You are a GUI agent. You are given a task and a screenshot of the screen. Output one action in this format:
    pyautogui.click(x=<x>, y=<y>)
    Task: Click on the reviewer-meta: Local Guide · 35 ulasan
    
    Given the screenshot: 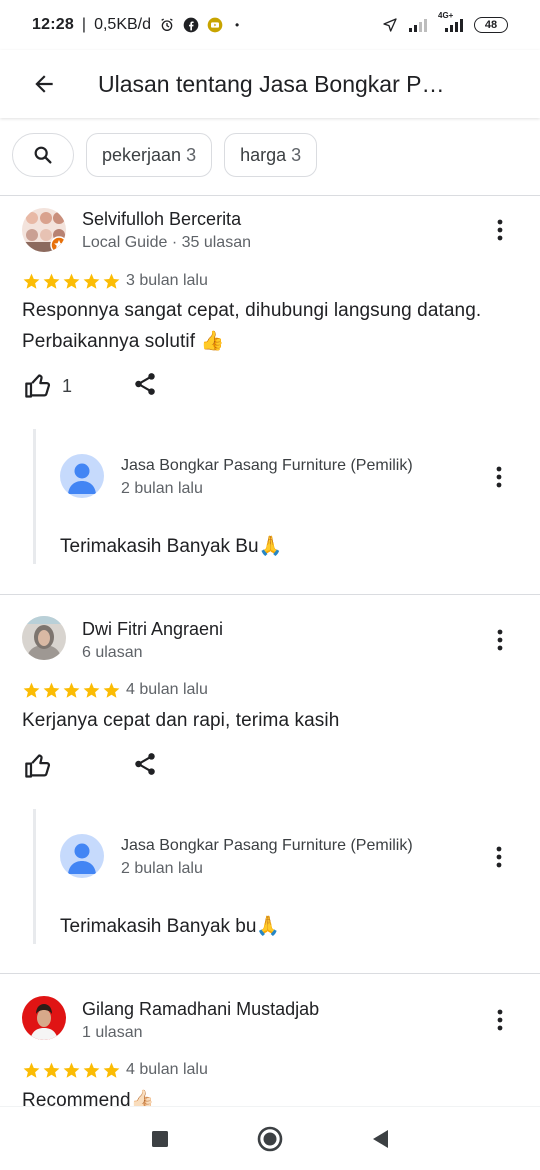 What is the action you would take?
    pyautogui.click(x=166, y=242)
    